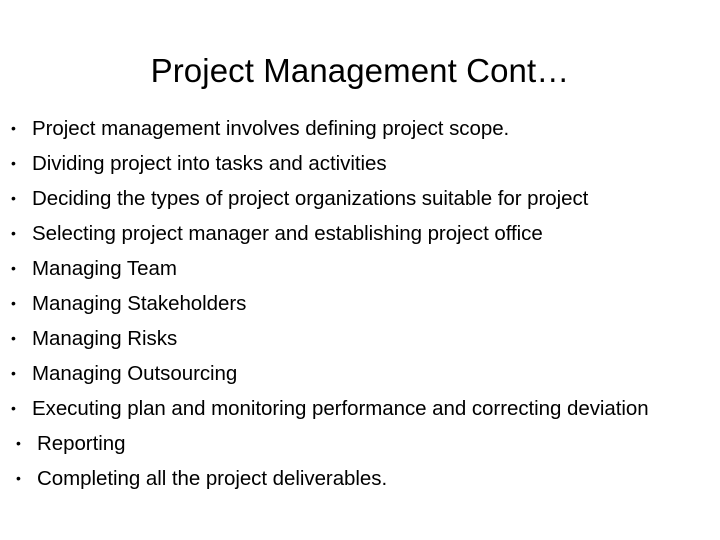 The width and height of the screenshot is (720, 540). I want to click on list-item-text: Managing Stakeholders, so click(139, 303).